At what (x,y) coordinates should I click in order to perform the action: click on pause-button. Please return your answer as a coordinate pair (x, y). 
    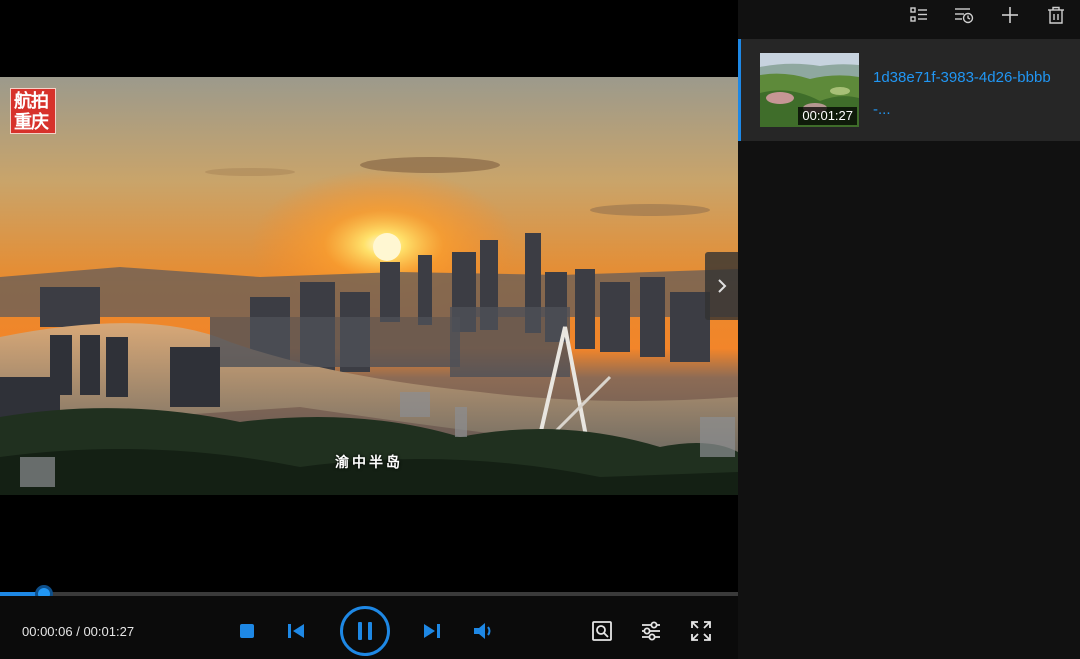
    Looking at the image, I should click on (365, 631).